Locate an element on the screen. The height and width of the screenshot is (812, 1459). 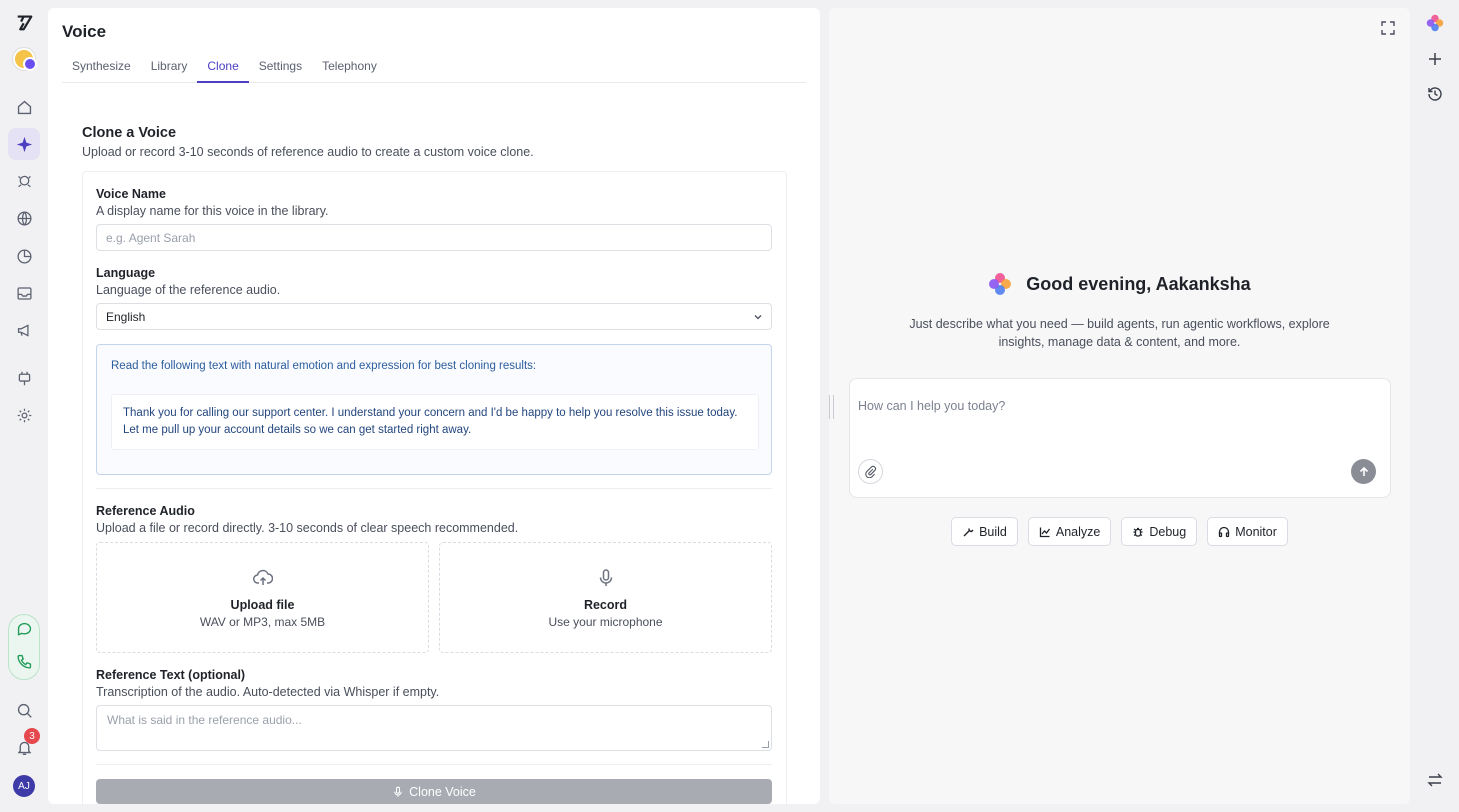
reference-text-label: Reference Text (optional) is located at coordinates (171, 675).